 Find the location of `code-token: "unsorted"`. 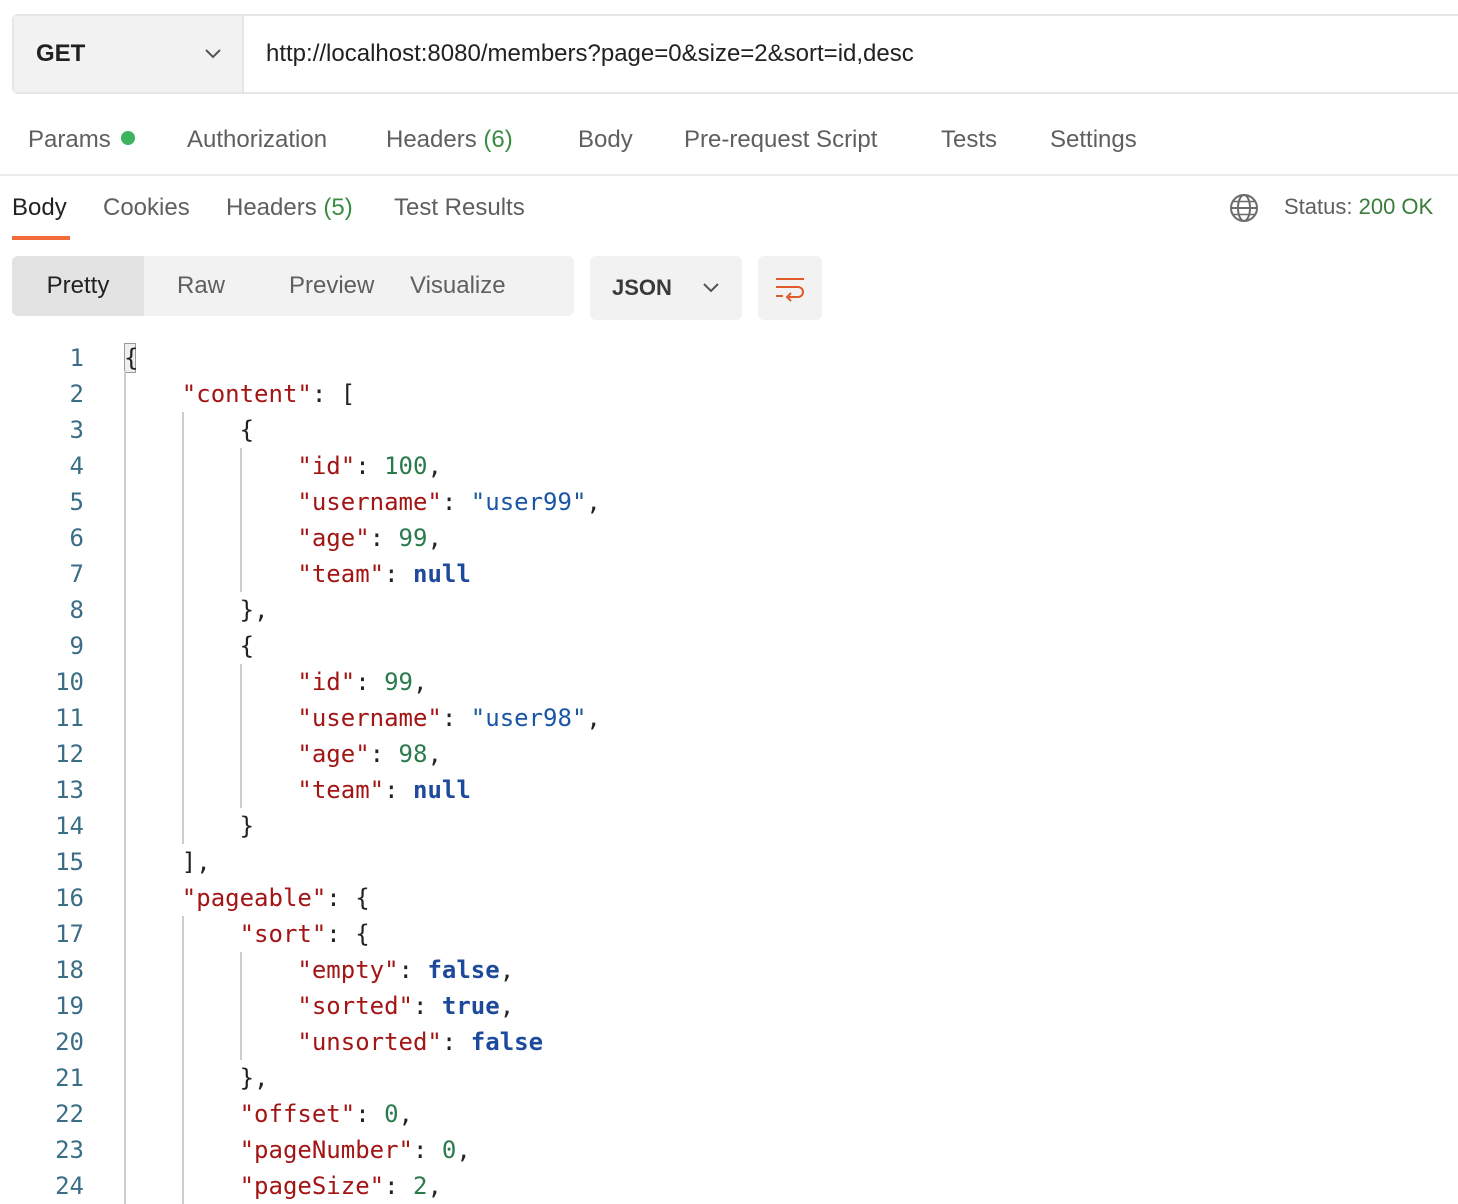

code-token: "unsorted" is located at coordinates (369, 1042).